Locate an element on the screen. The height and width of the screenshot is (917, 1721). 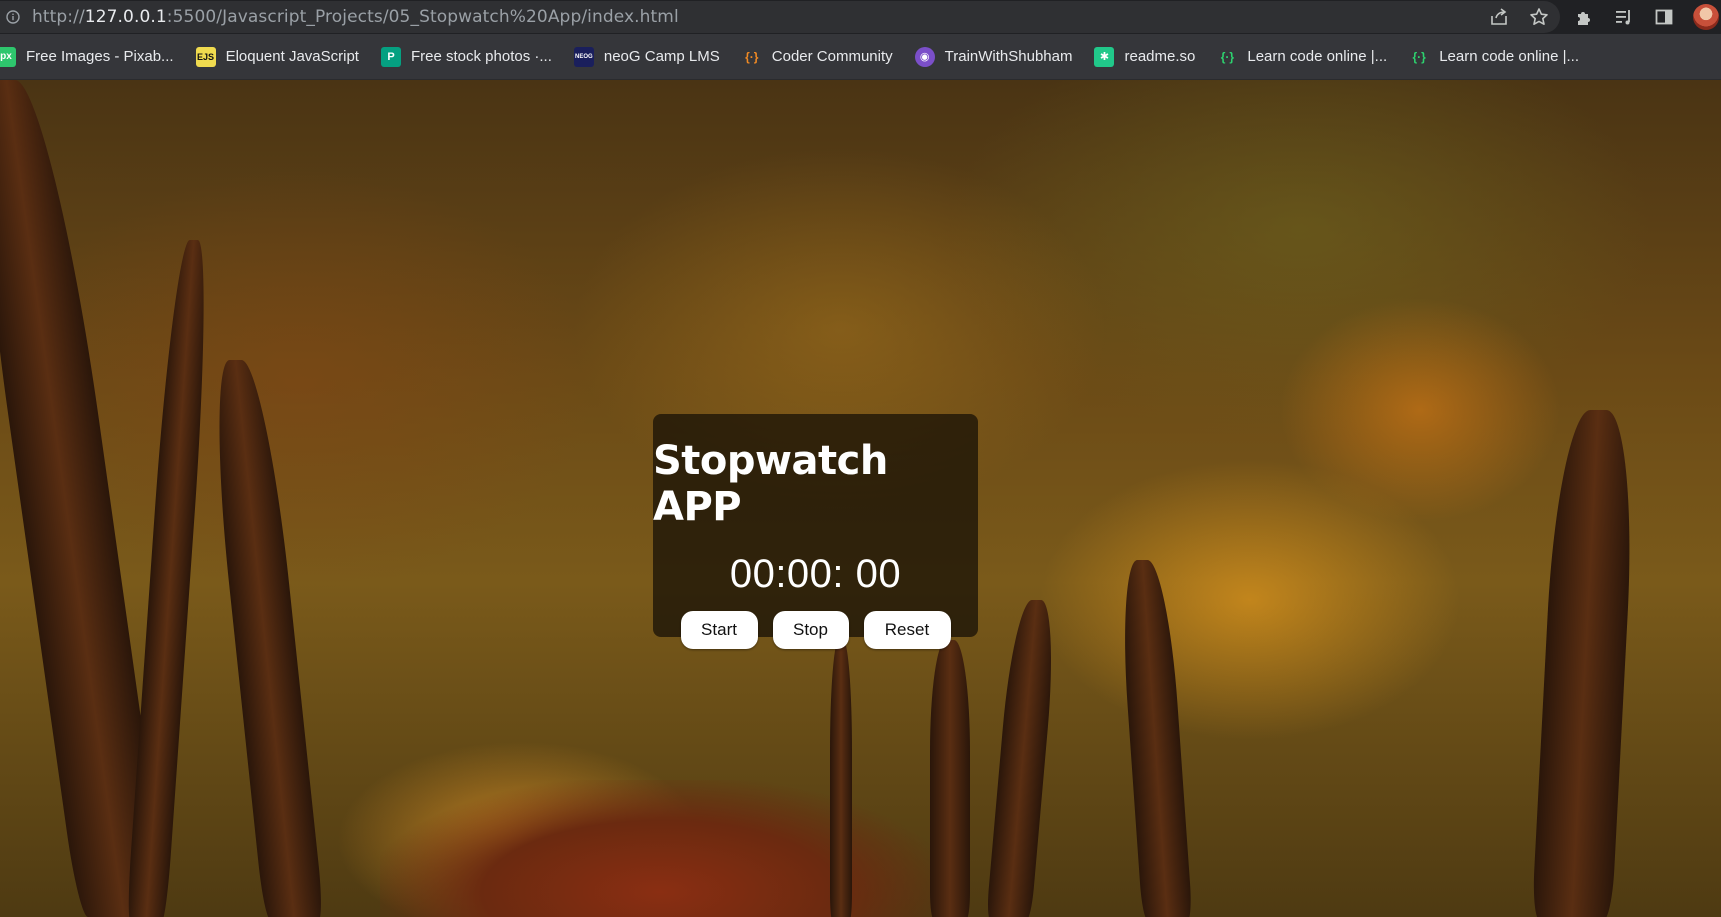
reset-button: Reset is located at coordinates (907, 630).